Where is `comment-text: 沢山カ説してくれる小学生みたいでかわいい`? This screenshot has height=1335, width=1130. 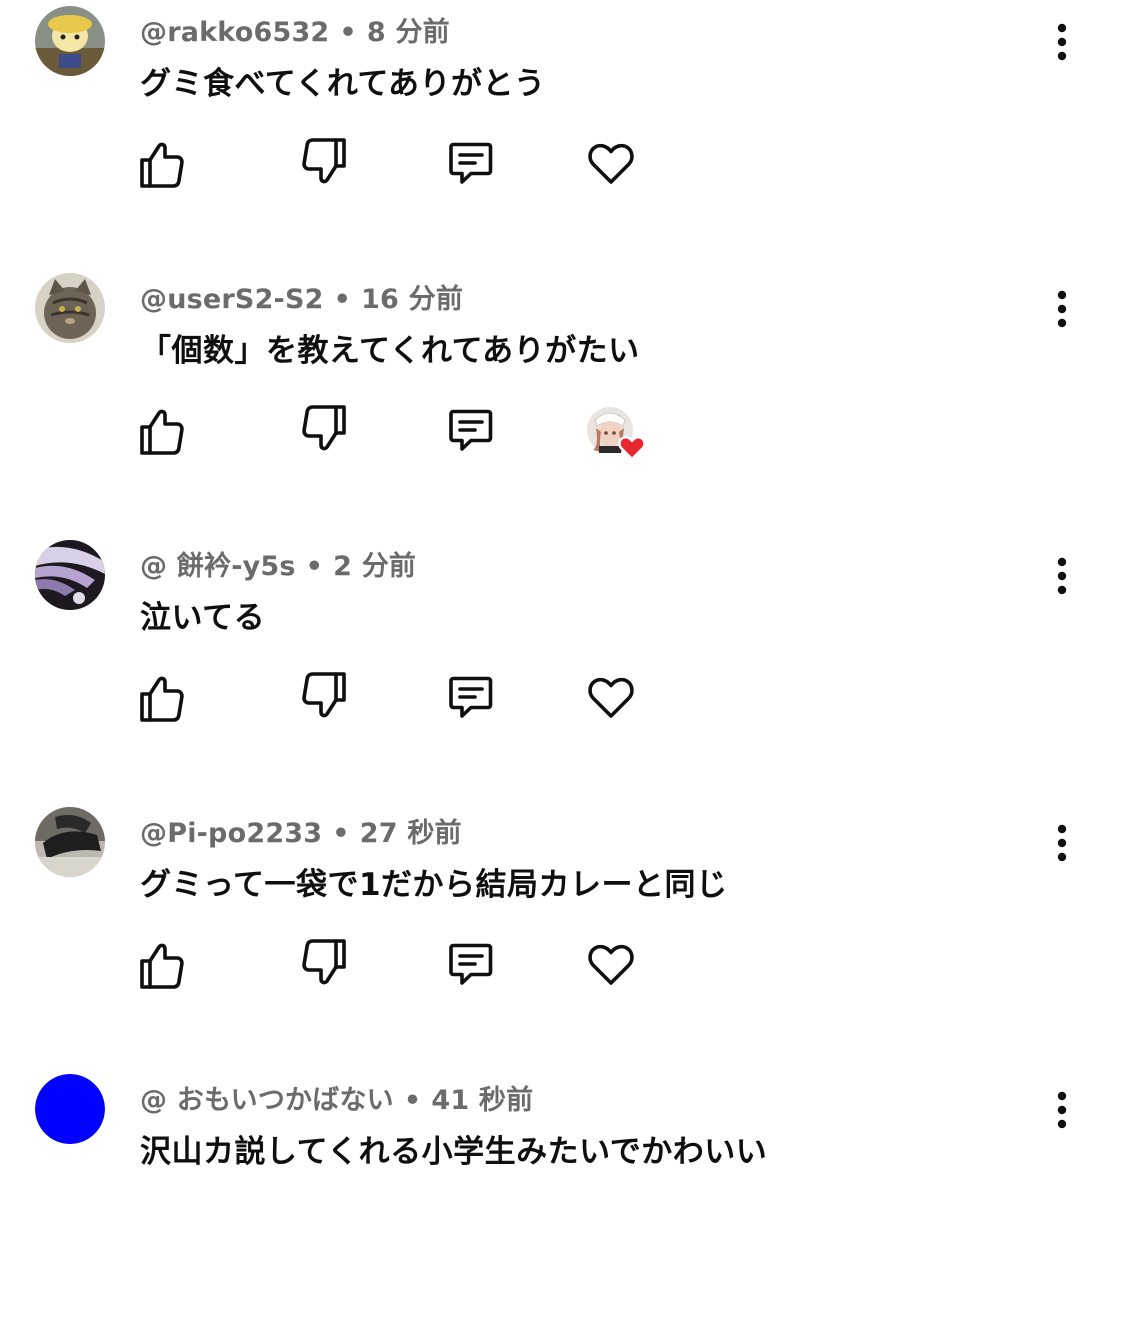 comment-text: 沢山カ説してくれる小学生みたいでかわいい is located at coordinates (454, 1152).